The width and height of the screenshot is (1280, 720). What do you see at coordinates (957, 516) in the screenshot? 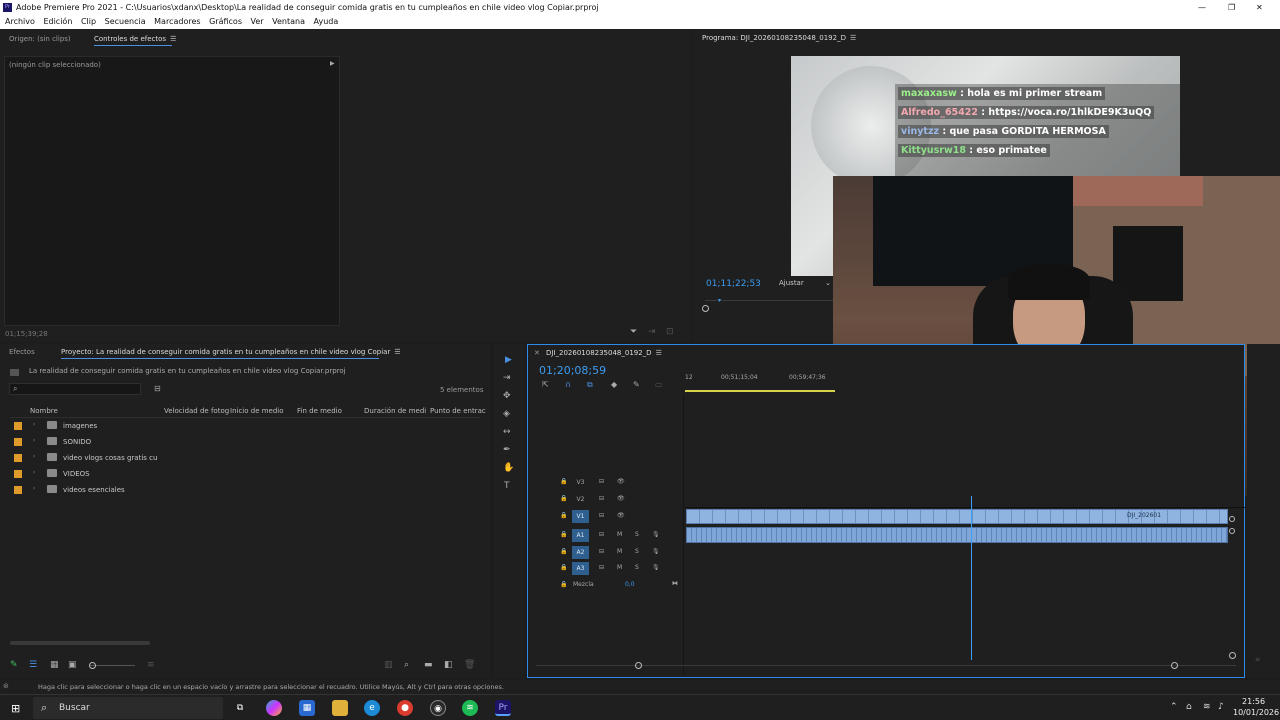
I see `video-clip: DJI_202601` at bounding box center [957, 516].